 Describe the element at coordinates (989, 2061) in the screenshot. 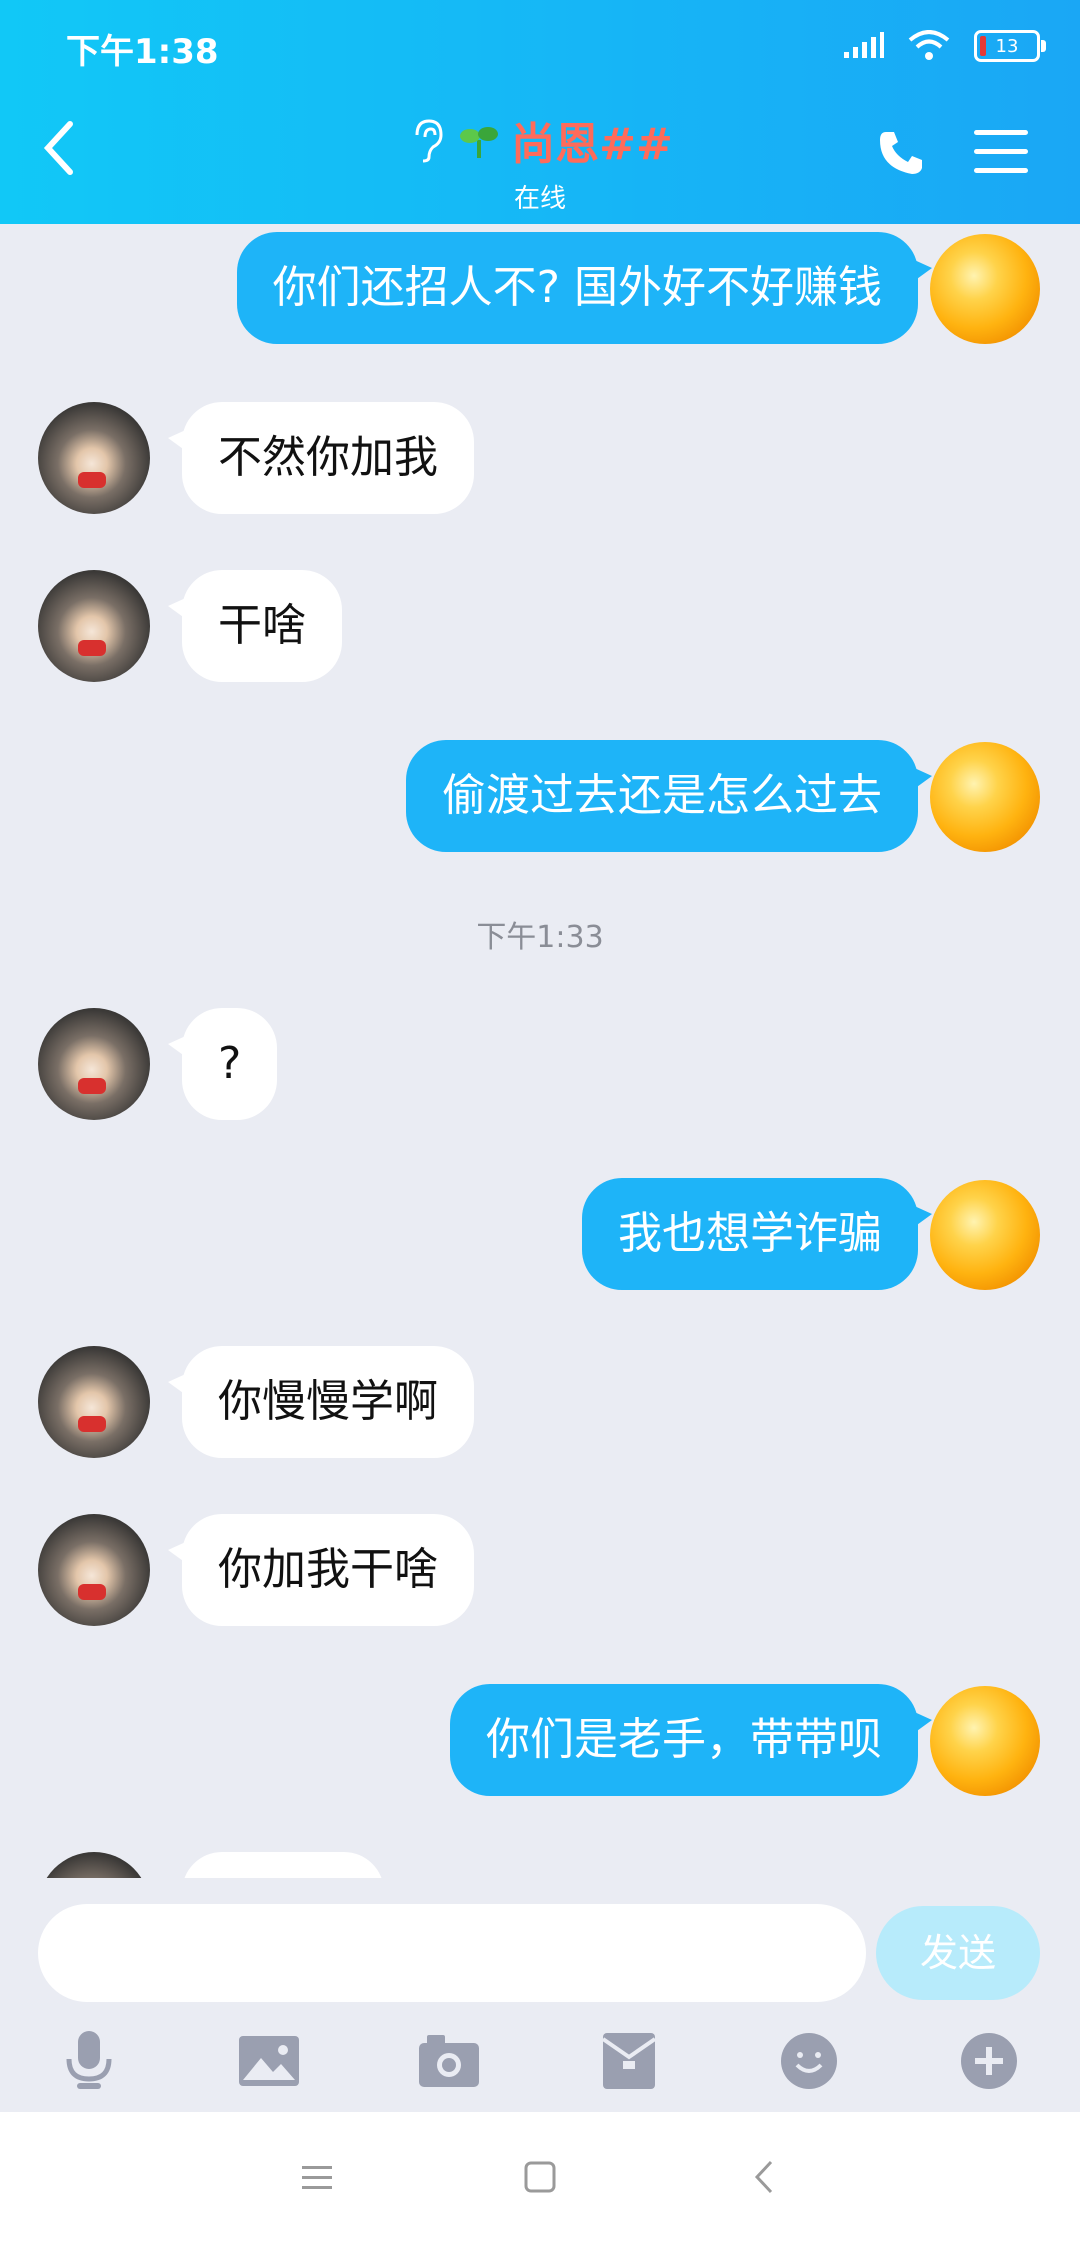

I see `plus-icon` at that location.